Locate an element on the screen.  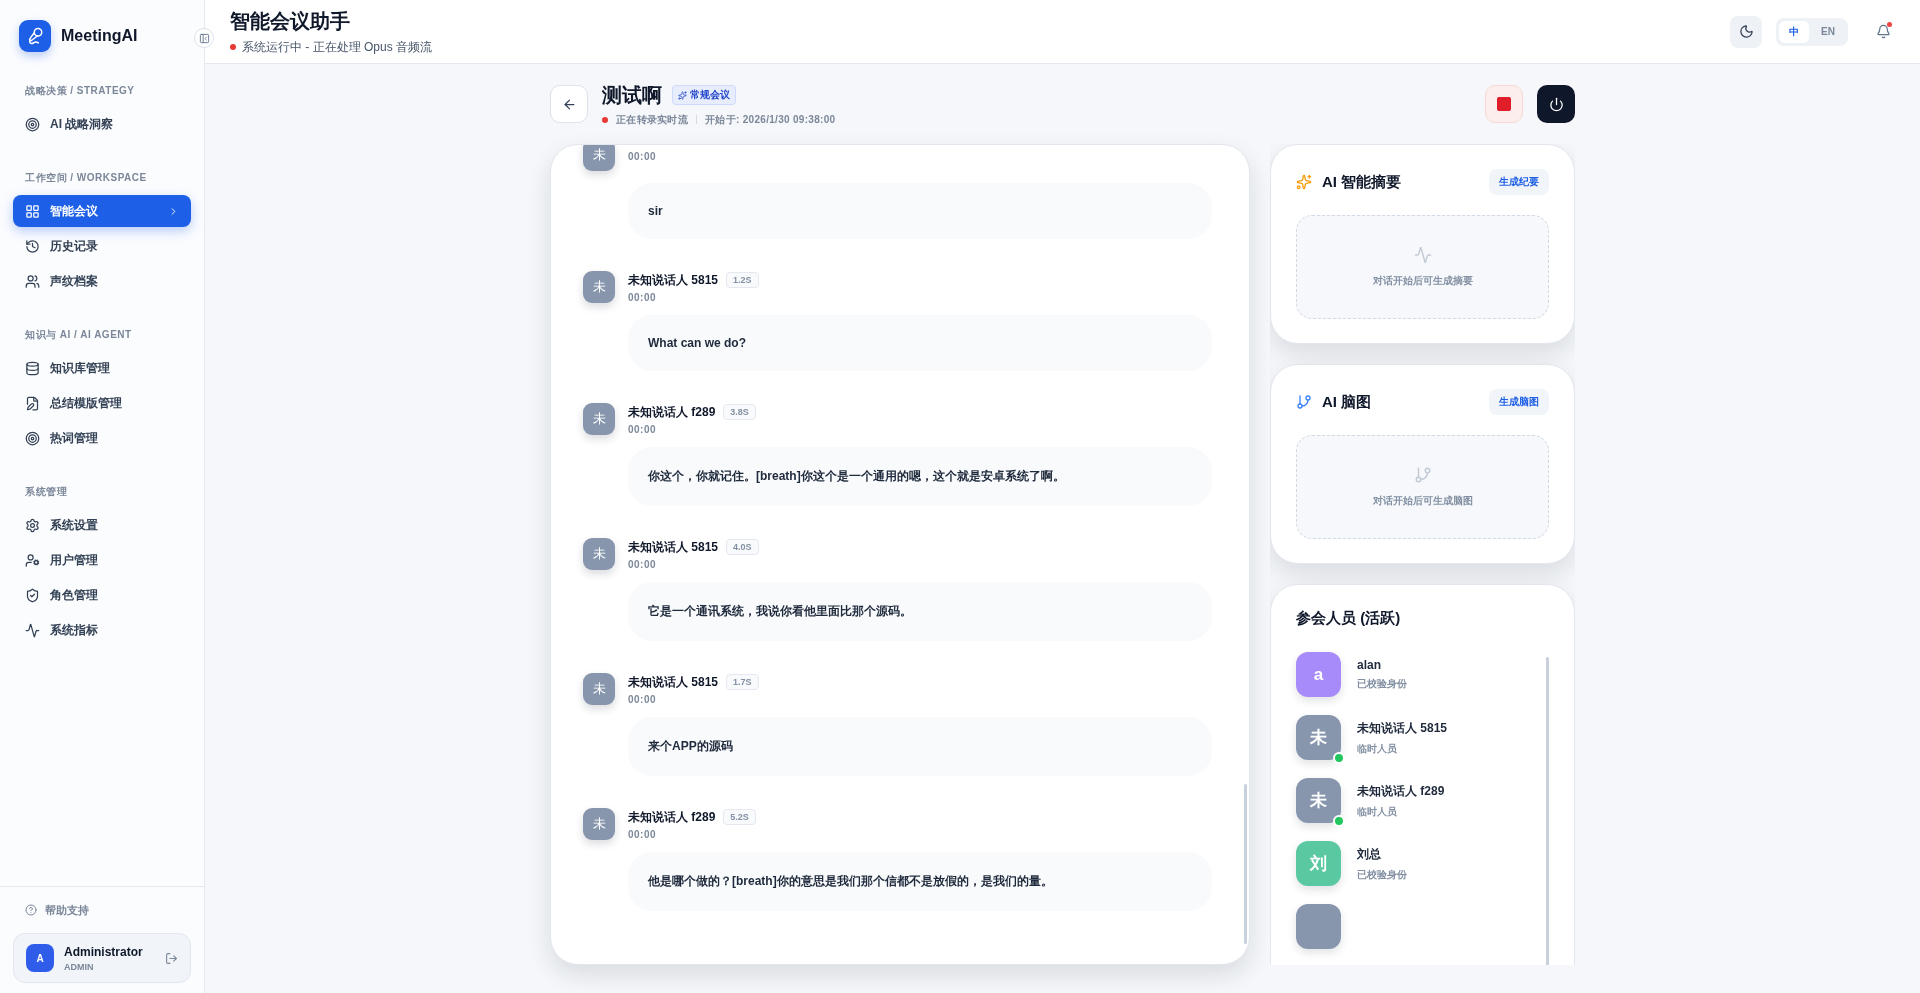
stop-recording-button is located at coordinates (1504, 104).